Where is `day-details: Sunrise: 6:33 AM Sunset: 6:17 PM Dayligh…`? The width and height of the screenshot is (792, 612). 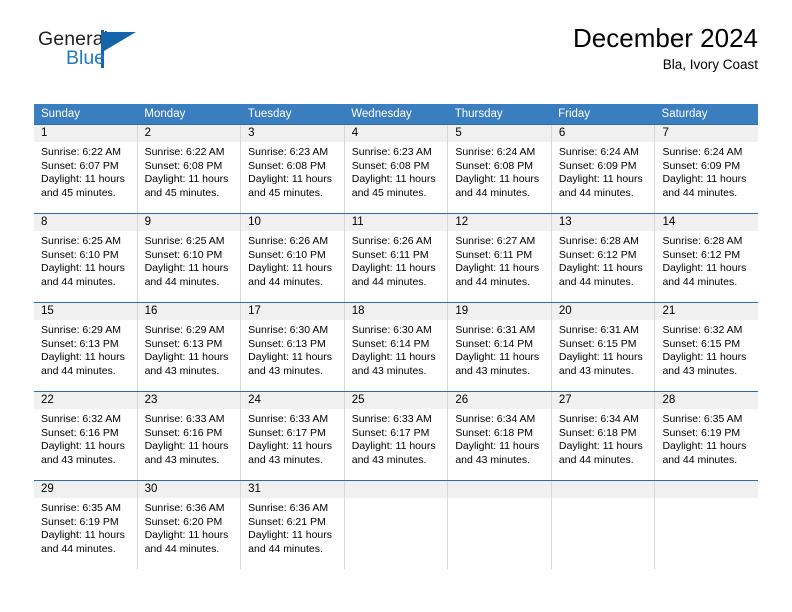
day-details: Sunrise: 6:33 AM Sunset: 6:17 PM Dayligh… is located at coordinates (292, 438).